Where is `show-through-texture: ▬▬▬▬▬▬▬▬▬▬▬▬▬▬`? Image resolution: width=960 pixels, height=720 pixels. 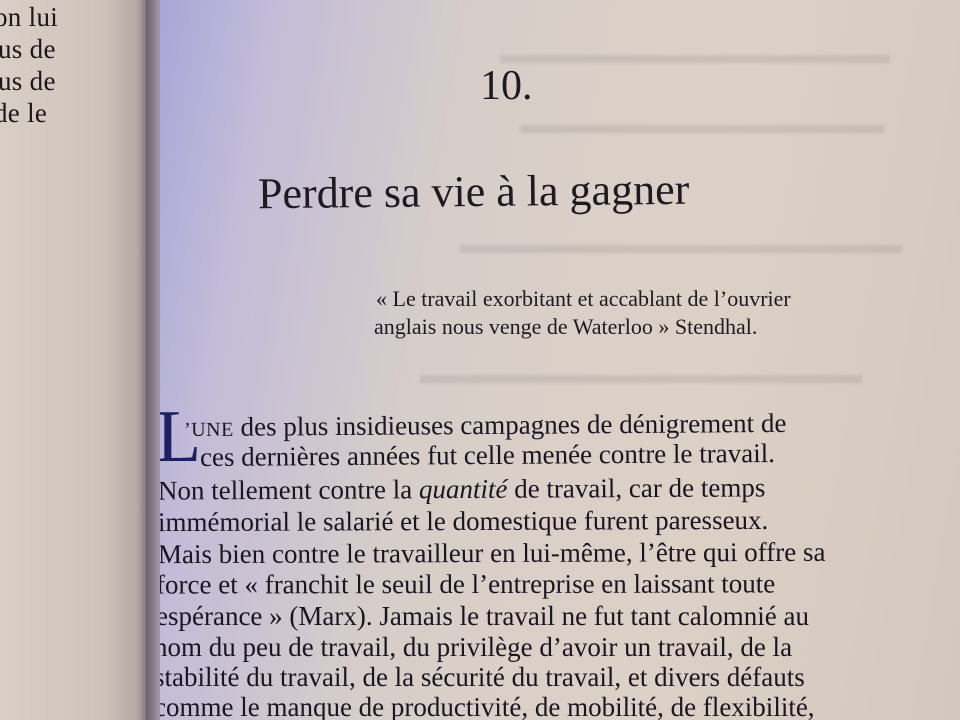
show-through-texture: ▬▬▬▬▬▬▬▬▬▬▬▬▬▬ is located at coordinates (702, 124).